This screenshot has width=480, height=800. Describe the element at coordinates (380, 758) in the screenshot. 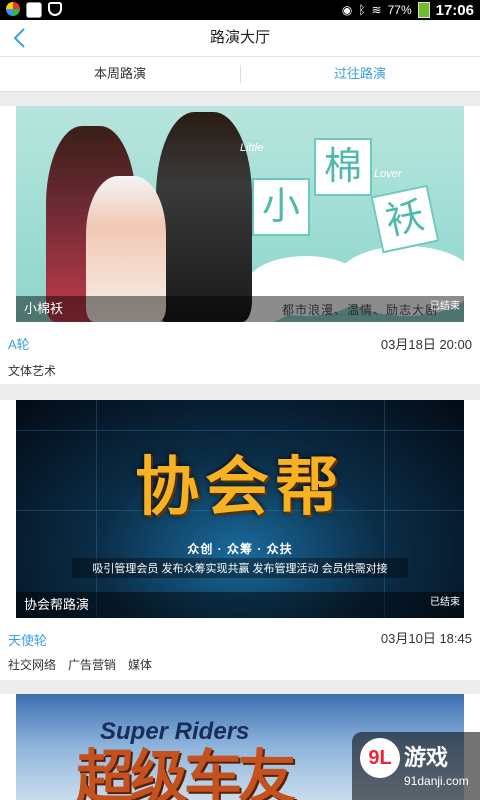

I see `watermark-logo: 9L` at that location.